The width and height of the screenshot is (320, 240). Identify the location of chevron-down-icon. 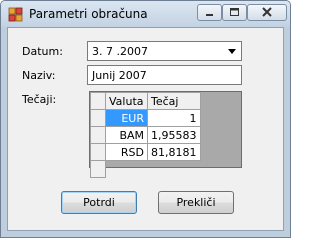
(232, 51).